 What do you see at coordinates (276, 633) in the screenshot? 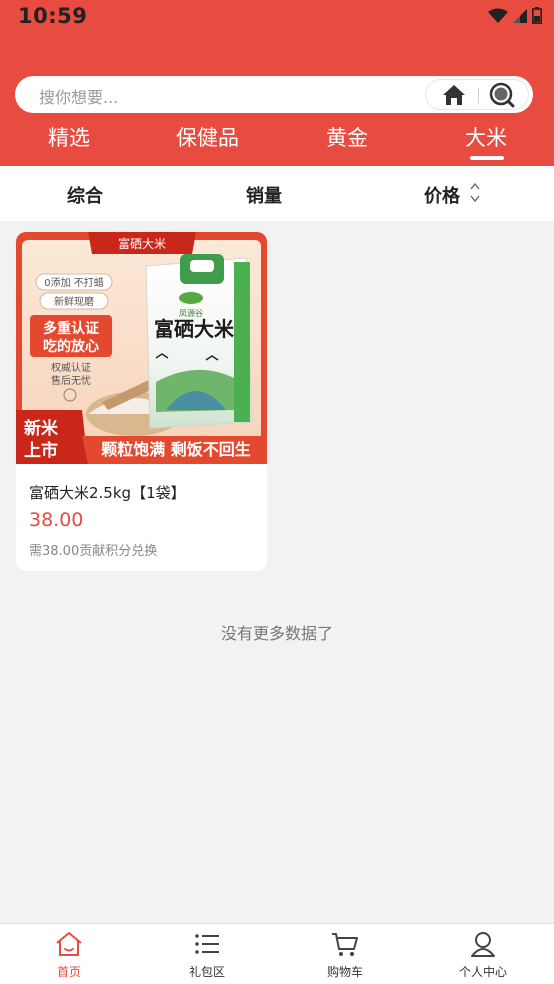
I see `no-more-data-text: 没有更多数据了` at bounding box center [276, 633].